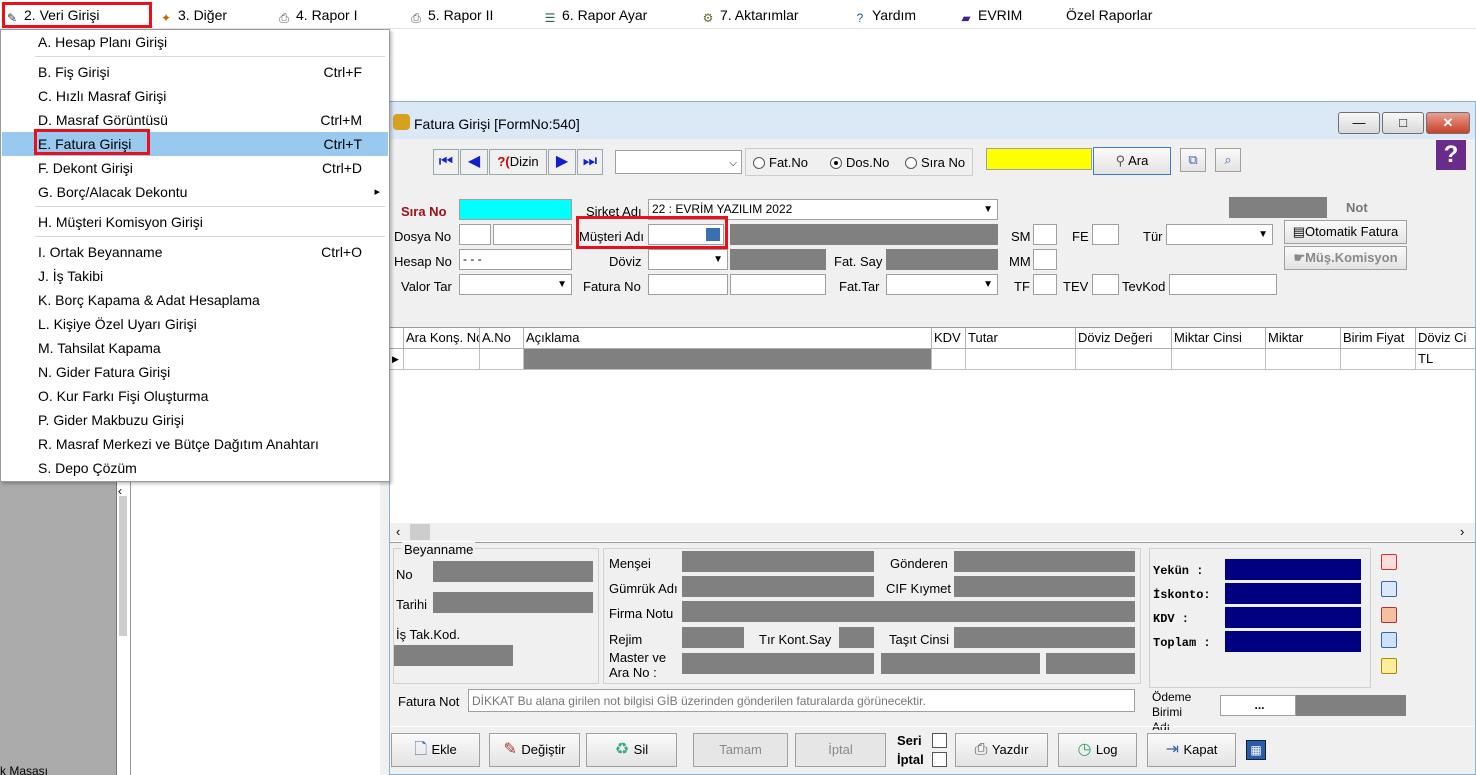 Image resolution: width=1476 pixels, height=775 pixels. I want to click on cif-kiymet-field, so click(1044, 586).